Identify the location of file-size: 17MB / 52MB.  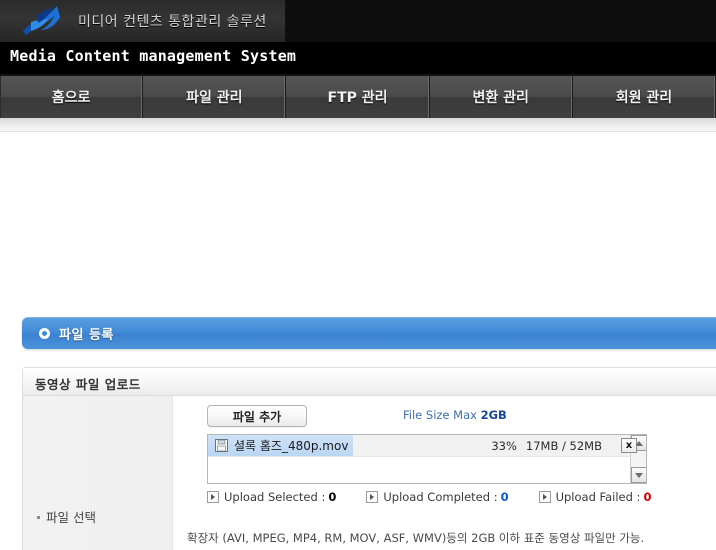
(563, 446).